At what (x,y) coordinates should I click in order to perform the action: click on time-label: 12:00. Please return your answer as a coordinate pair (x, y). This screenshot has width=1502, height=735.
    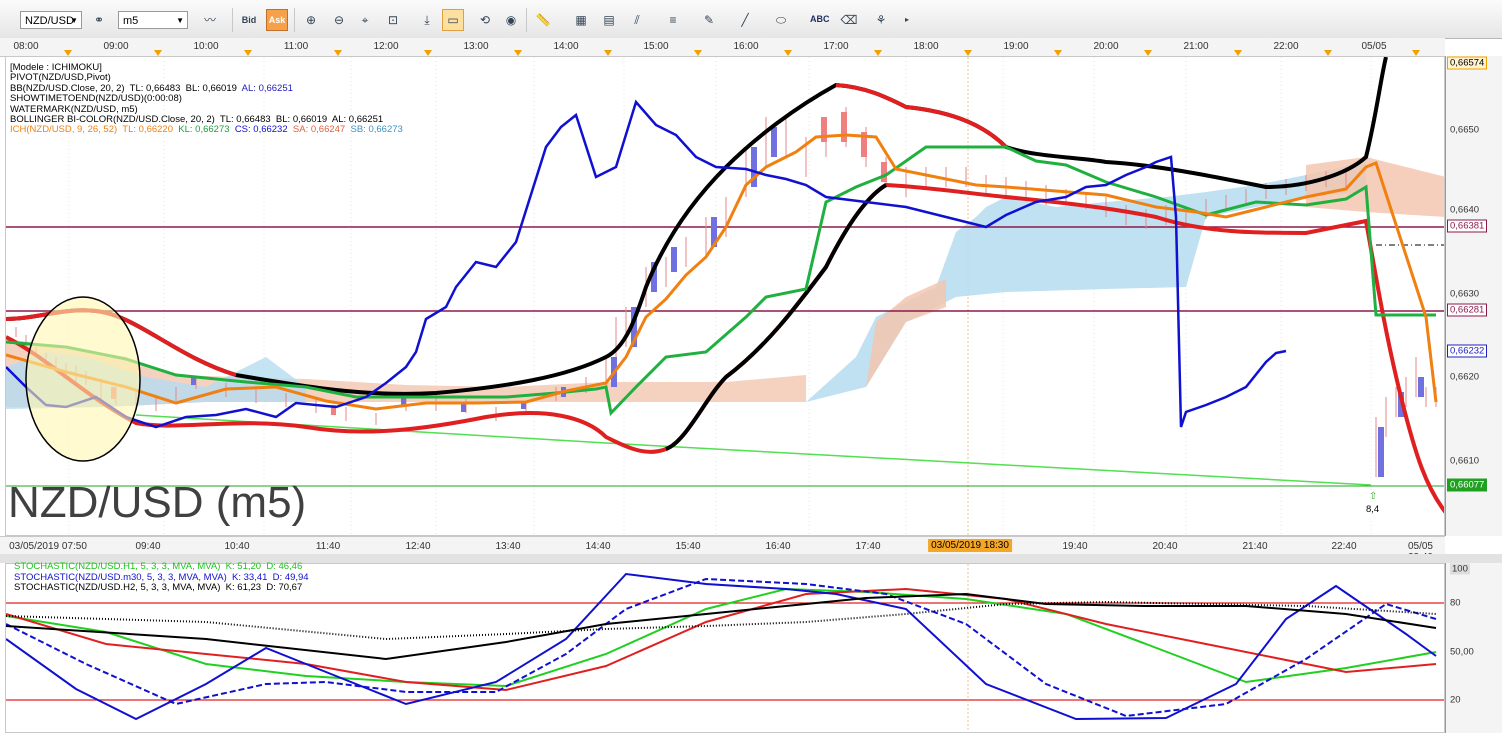
    Looking at the image, I should click on (386, 46).